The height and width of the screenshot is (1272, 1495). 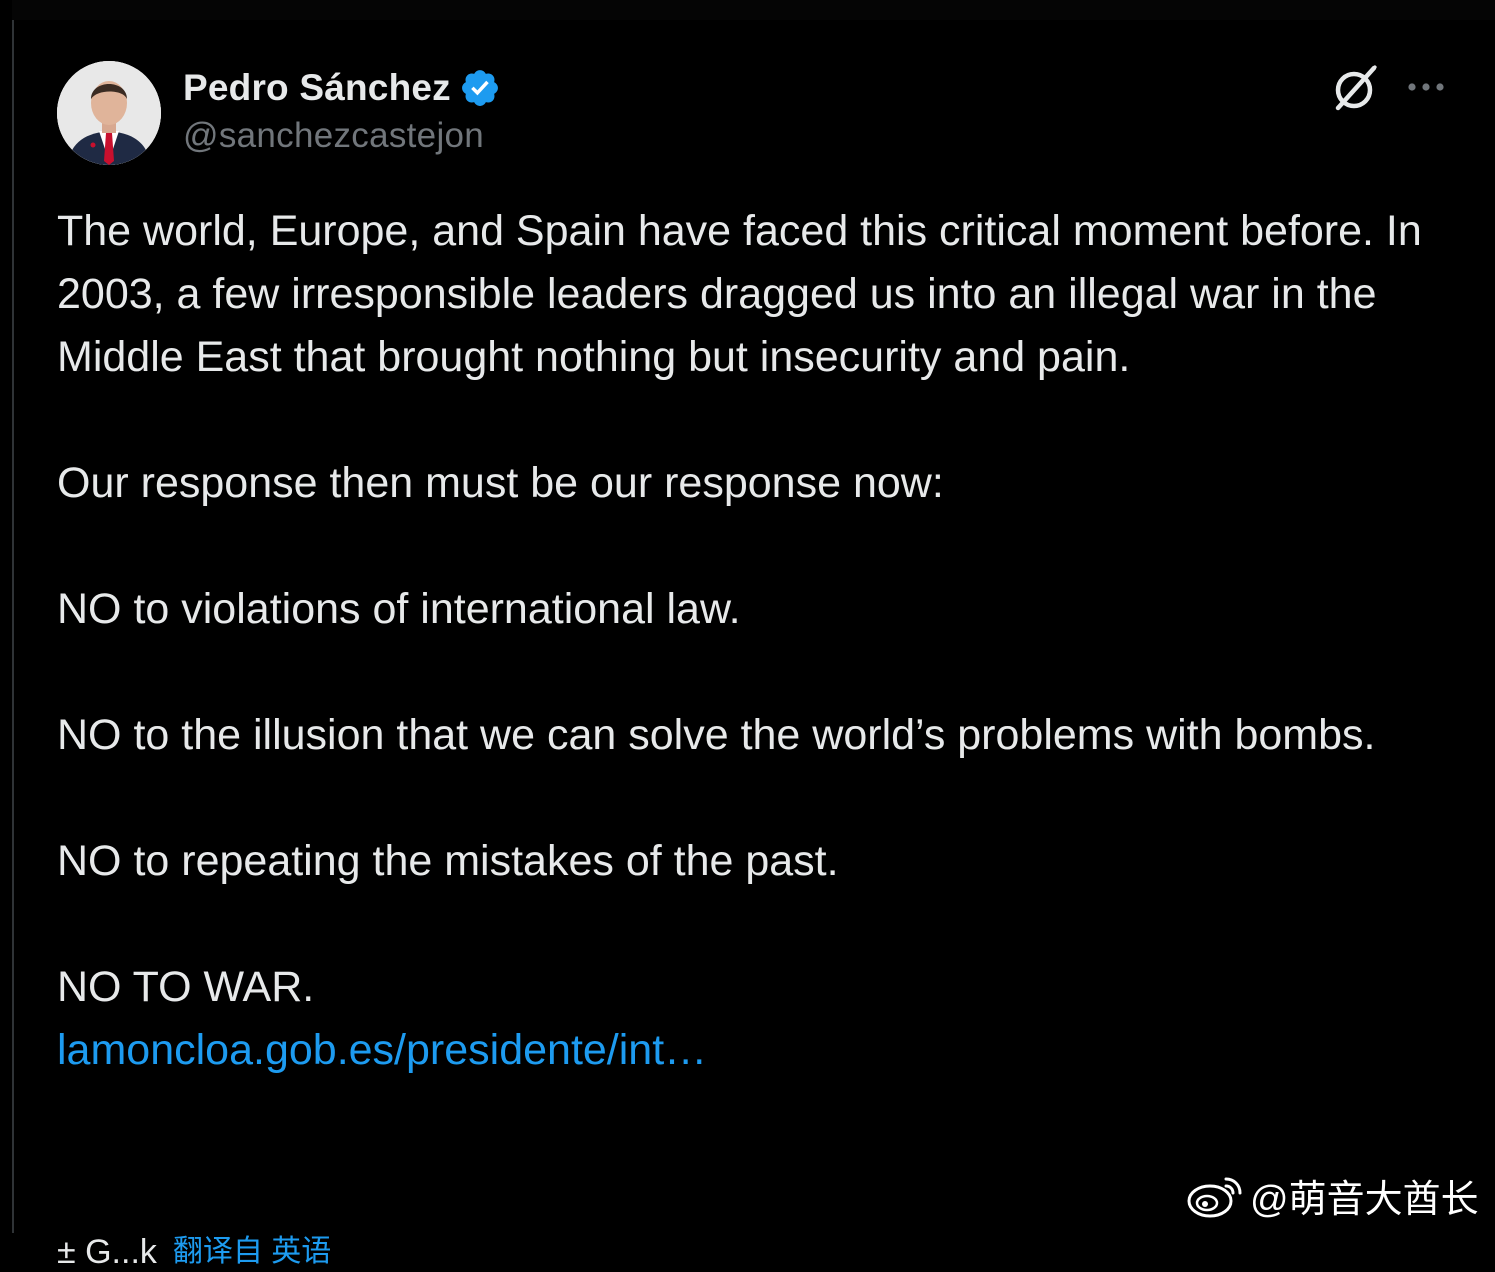 What do you see at coordinates (753, 10) in the screenshot?
I see `top-divider` at bounding box center [753, 10].